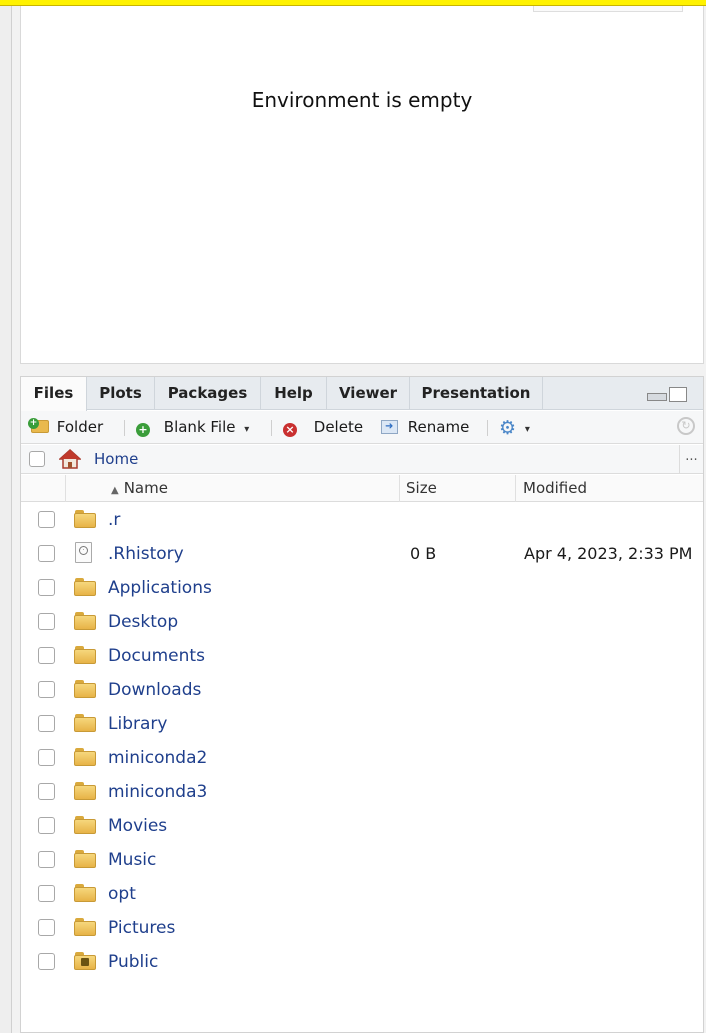 The image size is (706, 1033). Describe the element at coordinates (527, 429) in the screenshot. I see `chevron-down-icon: ▾` at that location.